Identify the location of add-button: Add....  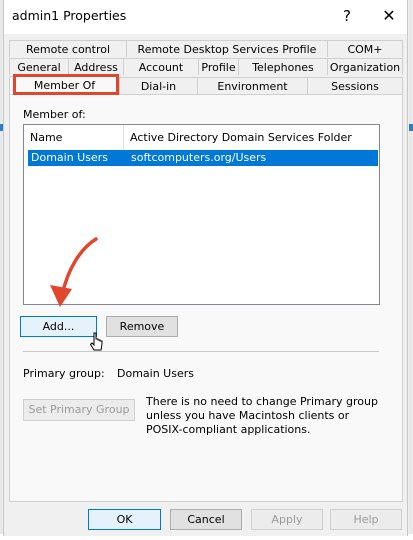
(58, 326).